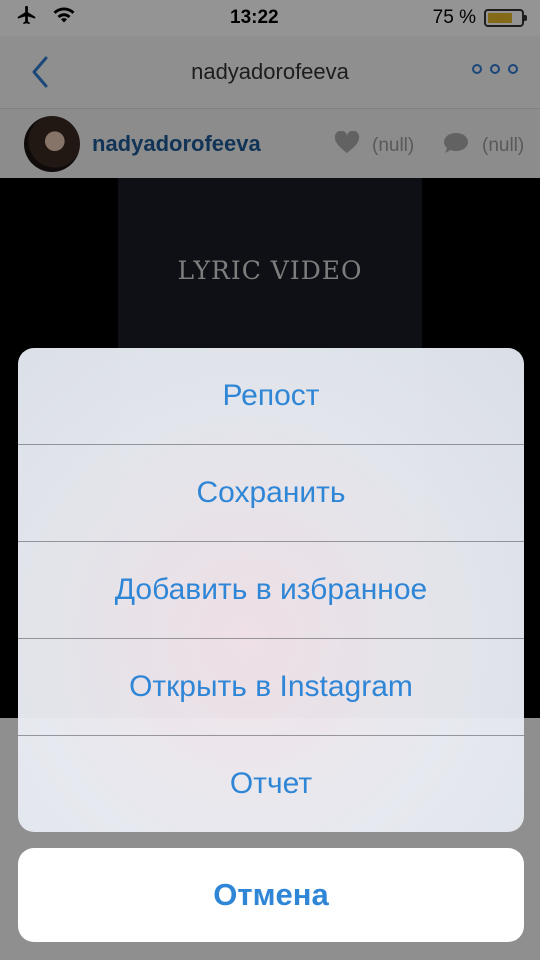  I want to click on add-to-favorites-button: Добавить в избранное, so click(271, 590).